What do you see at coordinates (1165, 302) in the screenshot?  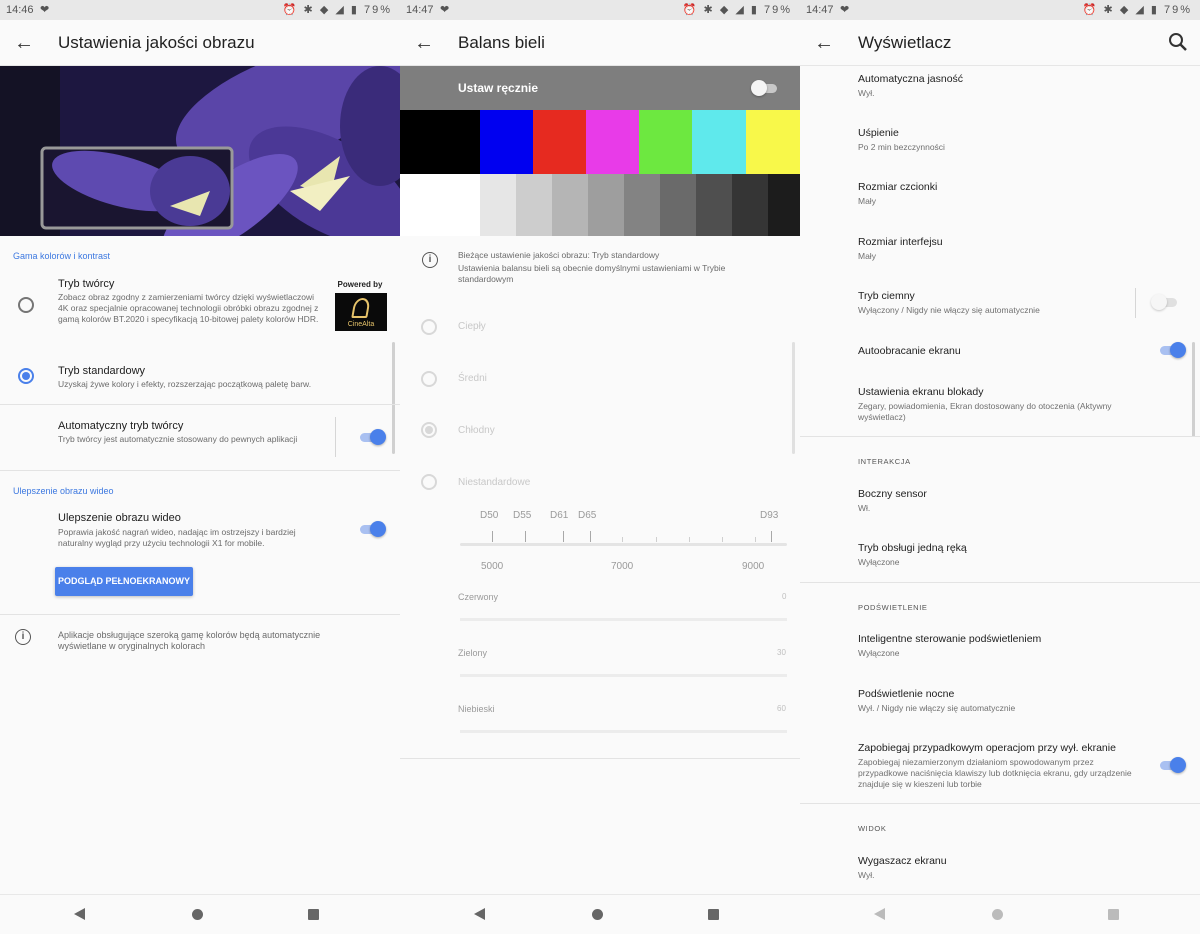 I see `dark-mode-toggle` at bounding box center [1165, 302].